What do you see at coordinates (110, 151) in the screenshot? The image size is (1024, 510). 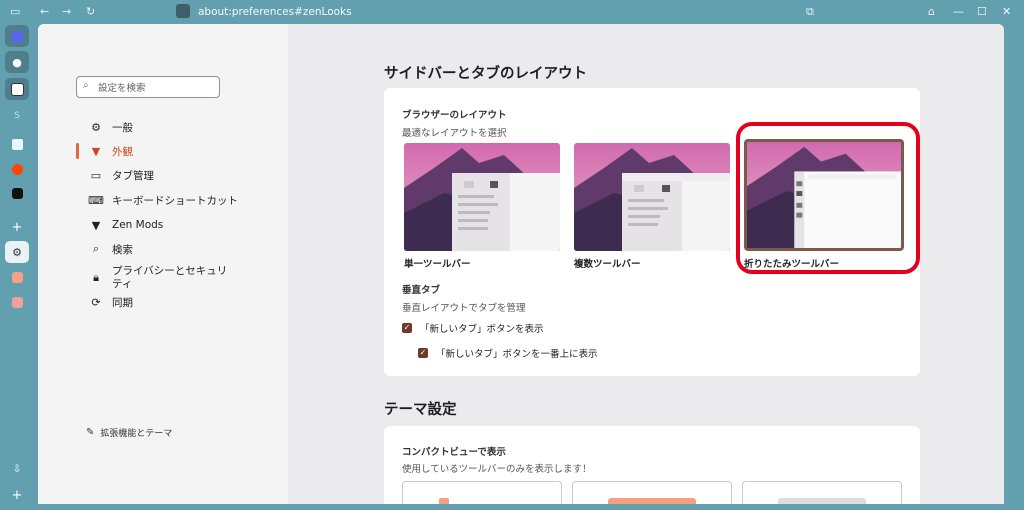 I see `nav-item-appearance: ▼ 外観` at bounding box center [110, 151].